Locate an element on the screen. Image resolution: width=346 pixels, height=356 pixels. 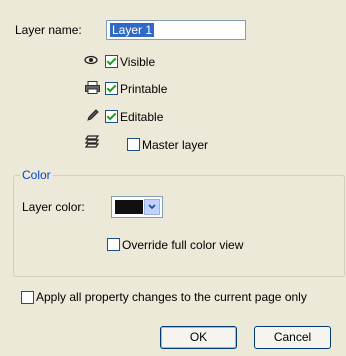
master-layer-icon is located at coordinates (92, 141).